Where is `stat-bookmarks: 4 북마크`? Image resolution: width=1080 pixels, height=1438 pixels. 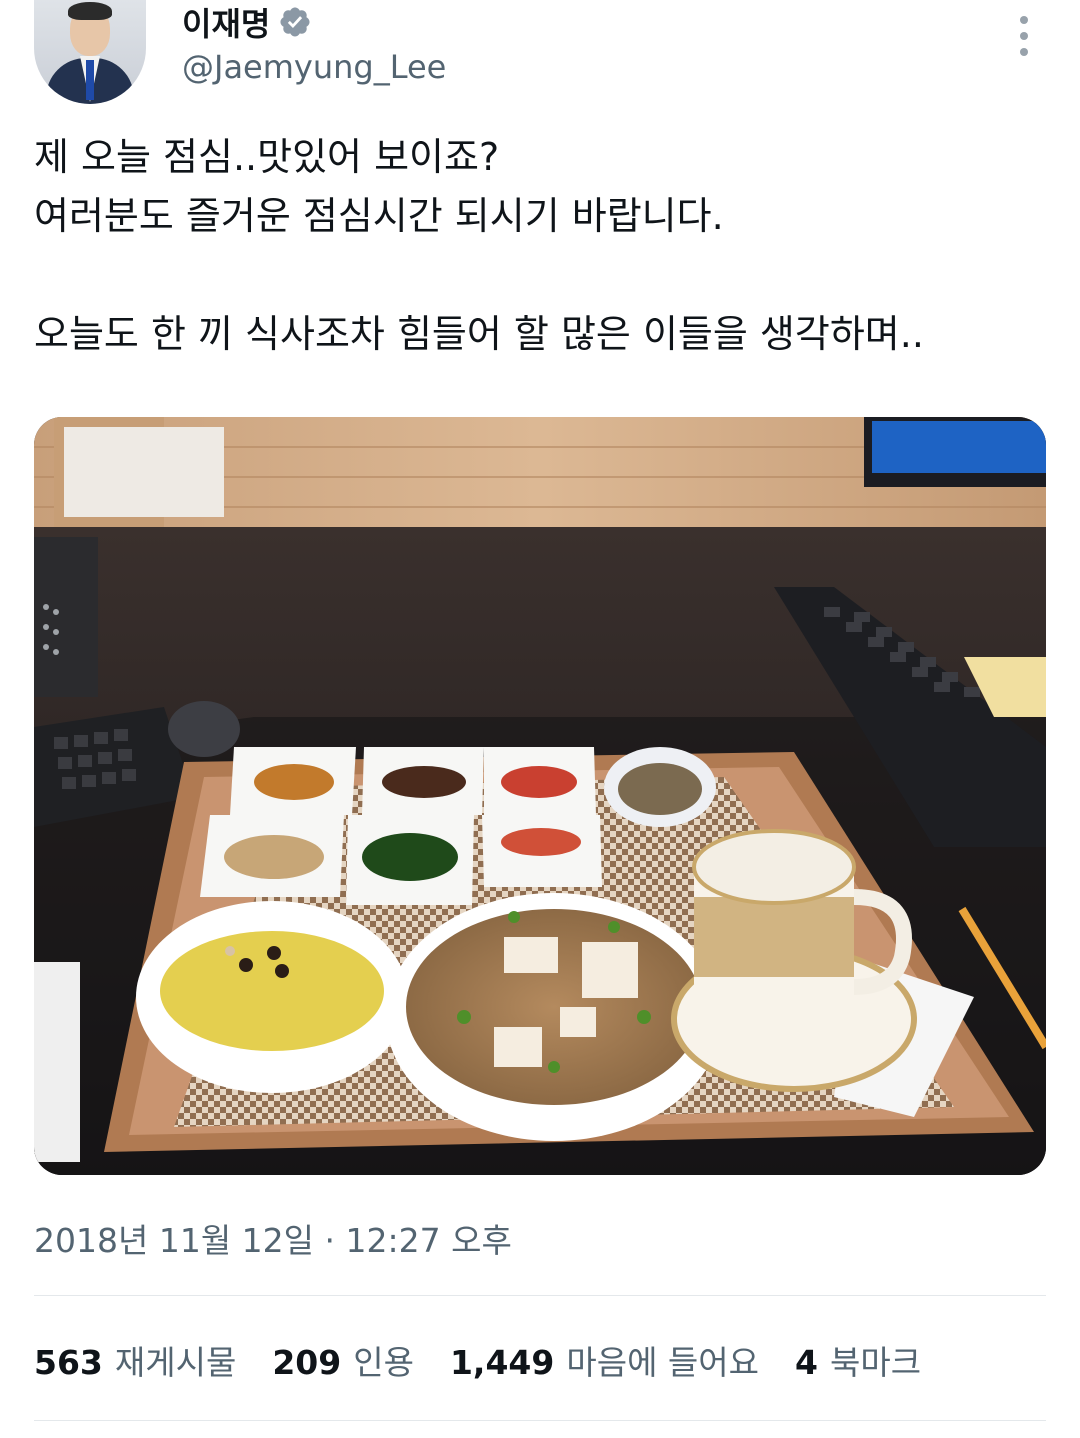
stat-bookmarks: 4 북마크 is located at coordinates (858, 1360).